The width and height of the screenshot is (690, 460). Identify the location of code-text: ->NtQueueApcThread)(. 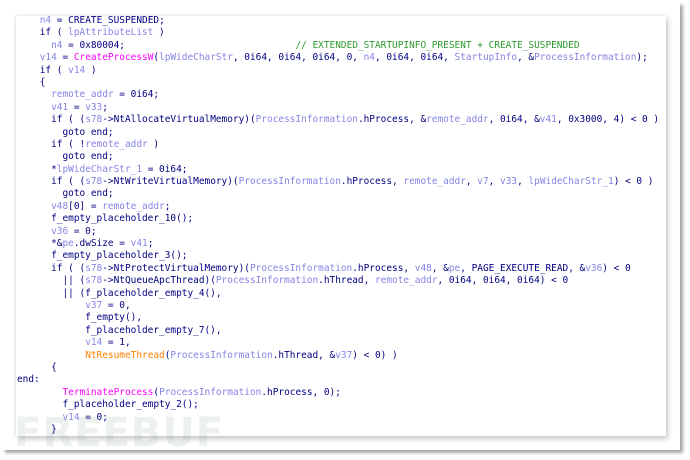
(159, 281).